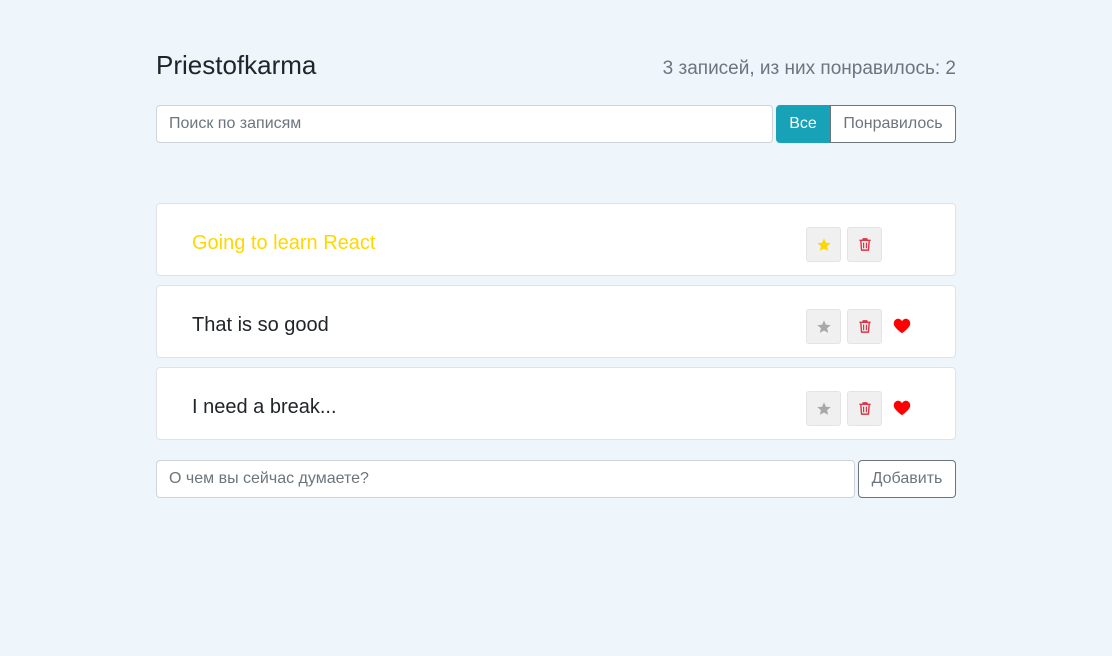  I want to click on post-label: Going to learn React, so click(283, 239).